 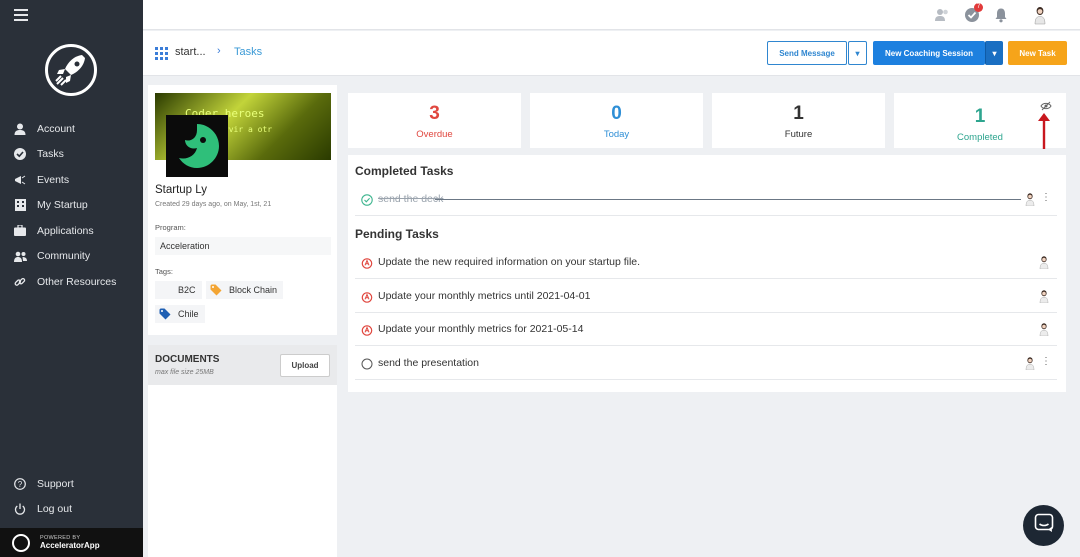 I want to click on apps-grid-icon, so click(x=161, y=53).